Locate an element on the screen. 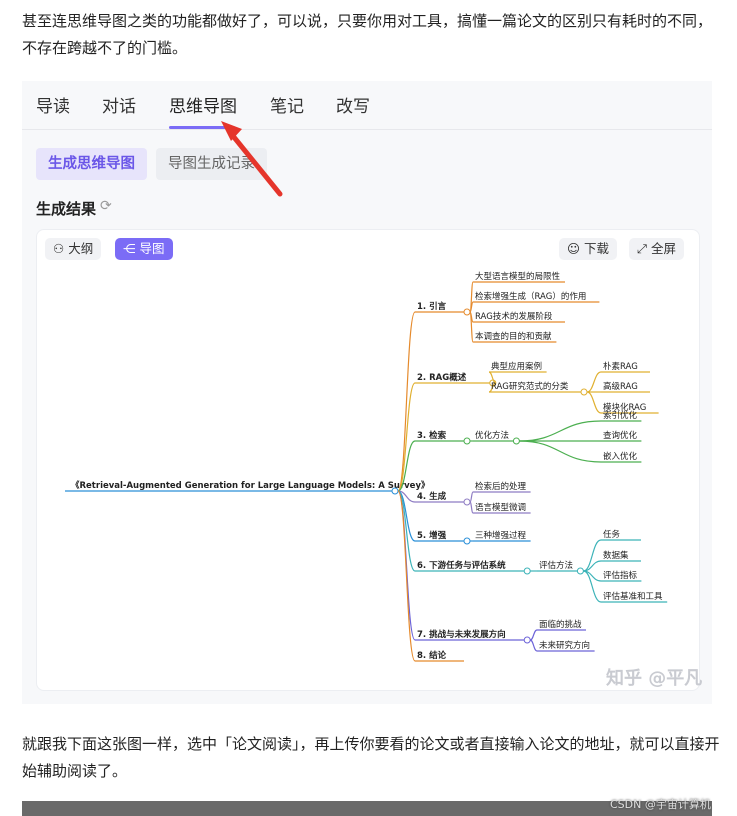 The width and height of the screenshot is (737, 816). mindmap-child-label: 三种增强过程 is located at coordinates (501, 535).